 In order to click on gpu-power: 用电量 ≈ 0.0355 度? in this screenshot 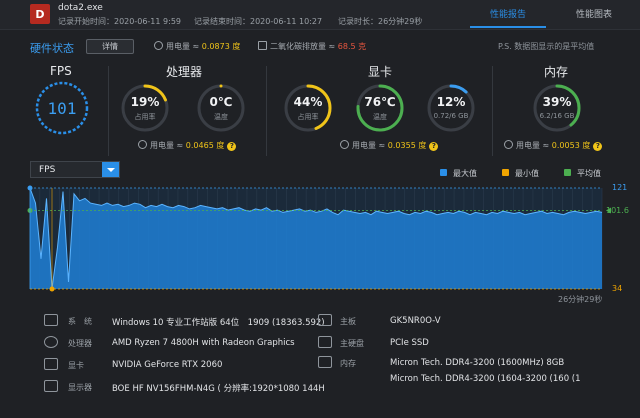, I will do `click(389, 145)`.